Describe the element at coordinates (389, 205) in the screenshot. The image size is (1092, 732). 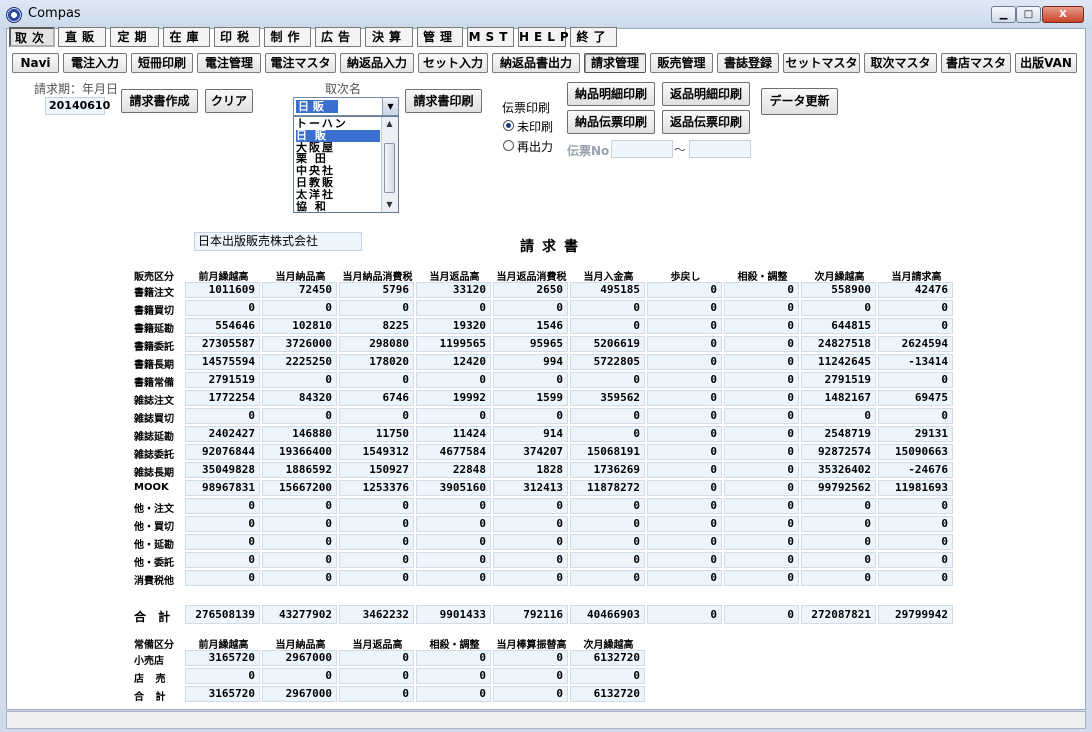
I see `scroll-down-icon: ▼` at that location.